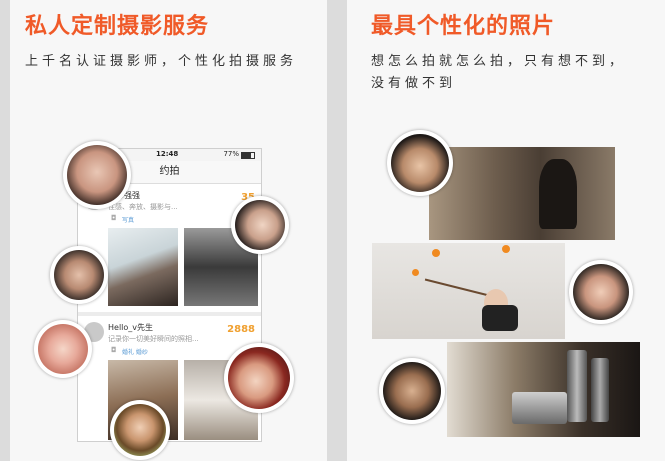 The image size is (665, 461). What do you see at coordinates (128, 219) in the screenshot?
I see `photographer-tags: 写真` at bounding box center [128, 219].